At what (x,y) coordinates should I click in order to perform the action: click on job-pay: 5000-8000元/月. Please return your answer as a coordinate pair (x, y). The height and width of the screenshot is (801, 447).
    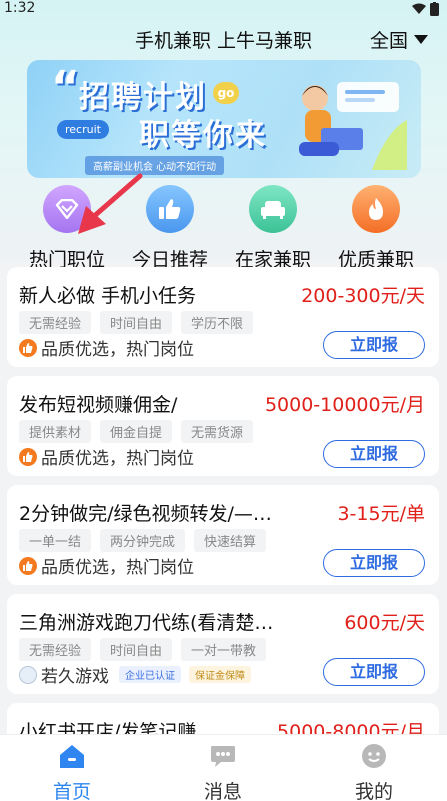
    Looking at the image, I should click on (351, 727).